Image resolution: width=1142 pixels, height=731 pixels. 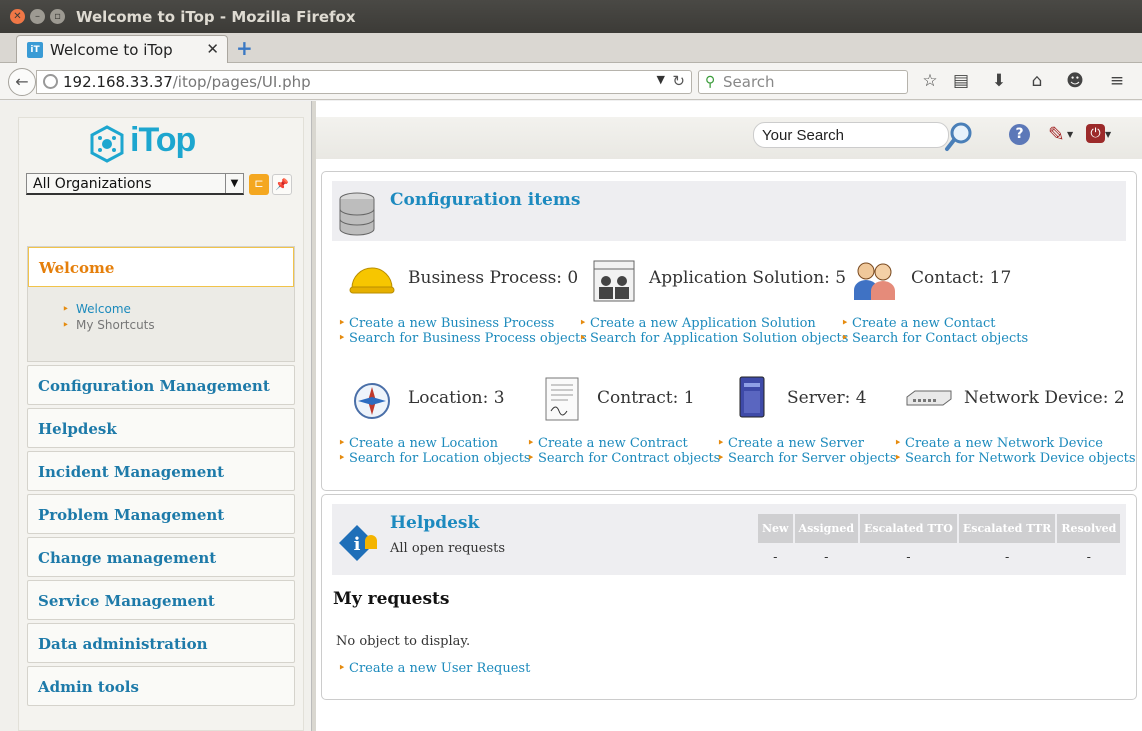 What do you see at coordinates (357, 214) in the screenshot?
I see `database-icon` at bounding box center [357, 214].